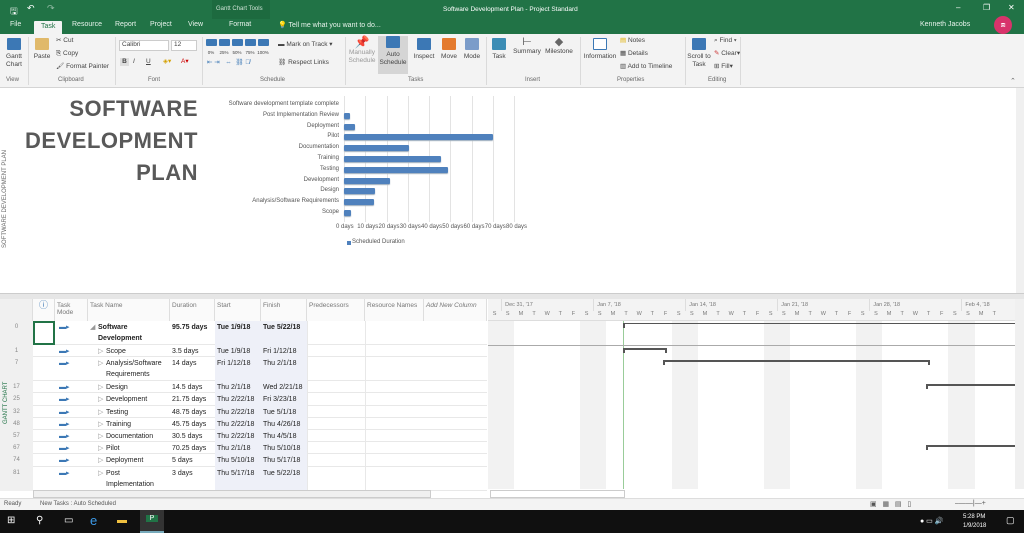 Image resolution: width=1024 pixels, height=533 pixels. Describe the element at coordinates (557, 494) in the screenshot. I see `gantt-horizontal-scrollbar` at that location.